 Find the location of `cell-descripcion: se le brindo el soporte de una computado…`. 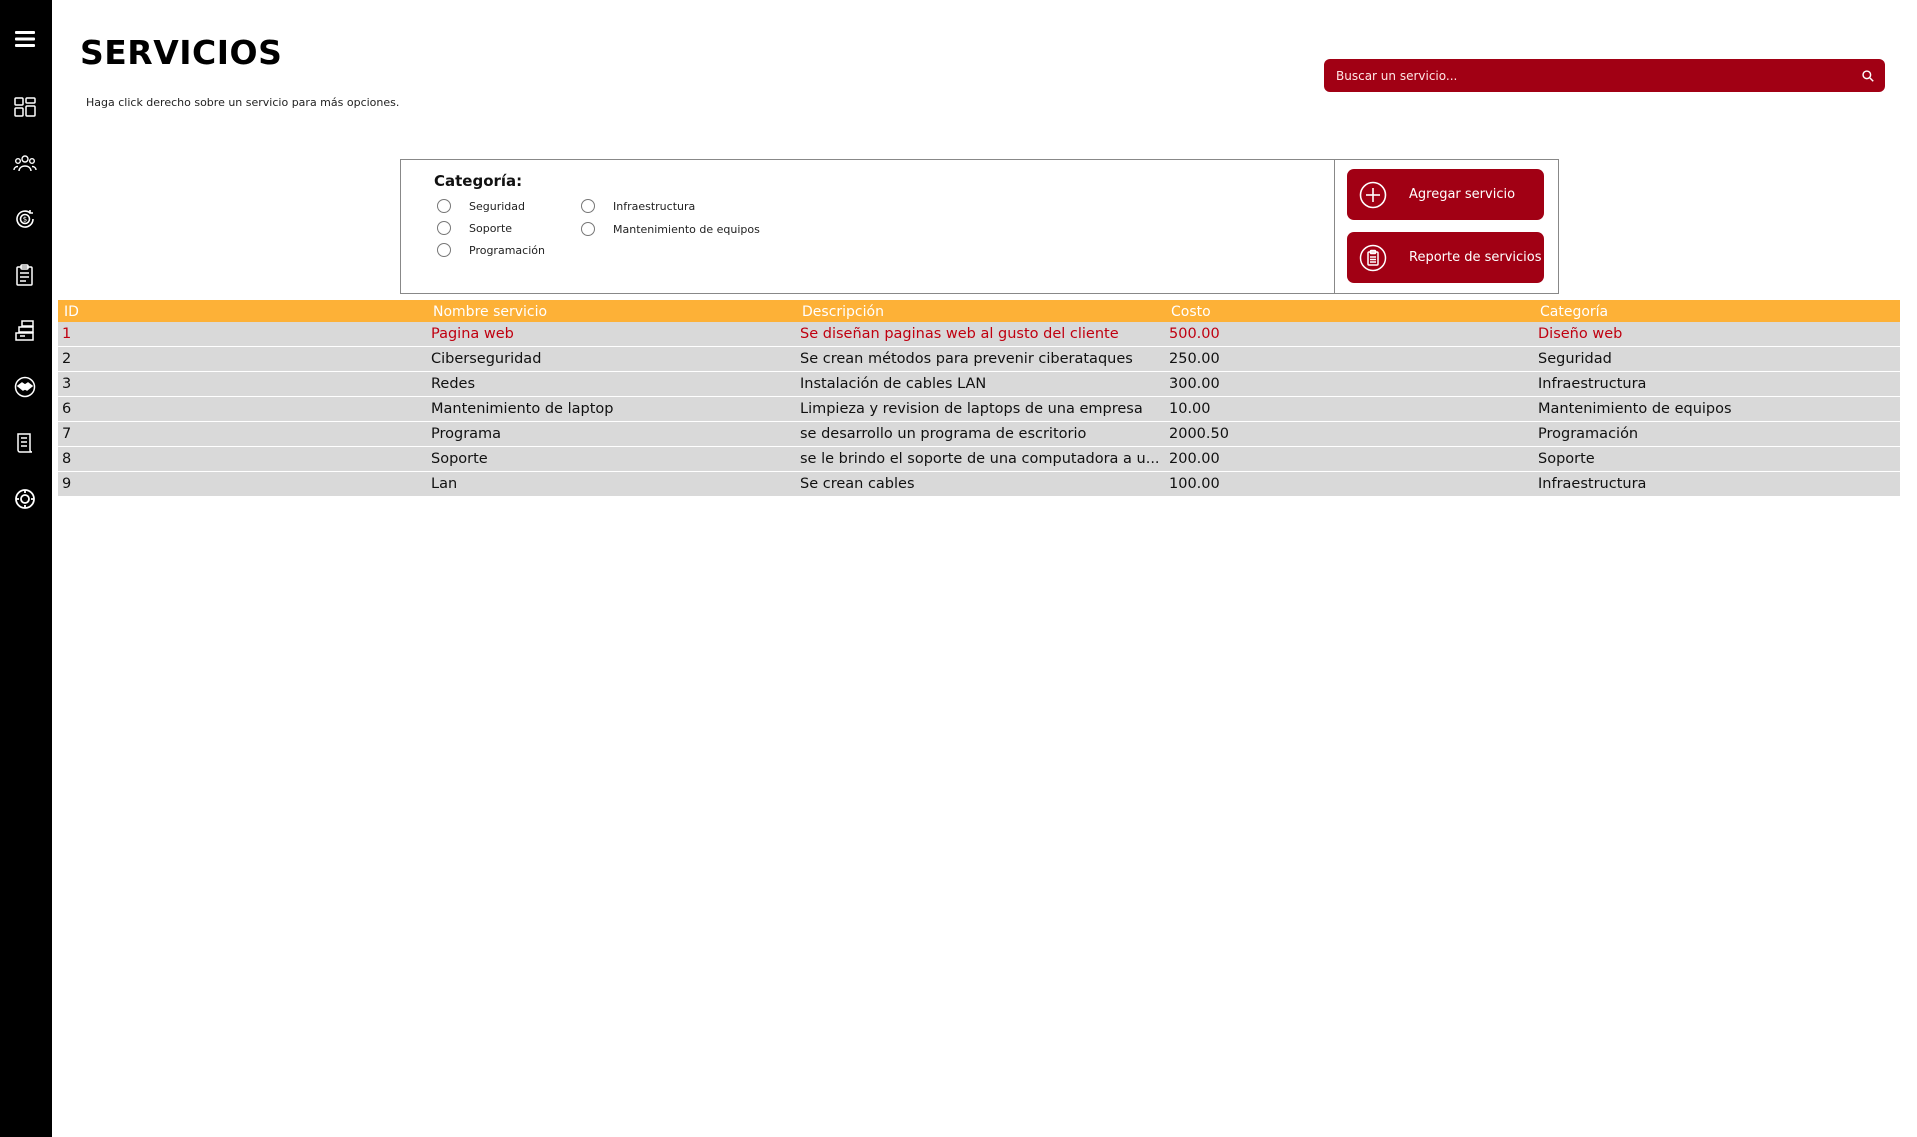

cell-descripcion: se le brindo el soporte de una computado… is located at coordinates (980, 459).